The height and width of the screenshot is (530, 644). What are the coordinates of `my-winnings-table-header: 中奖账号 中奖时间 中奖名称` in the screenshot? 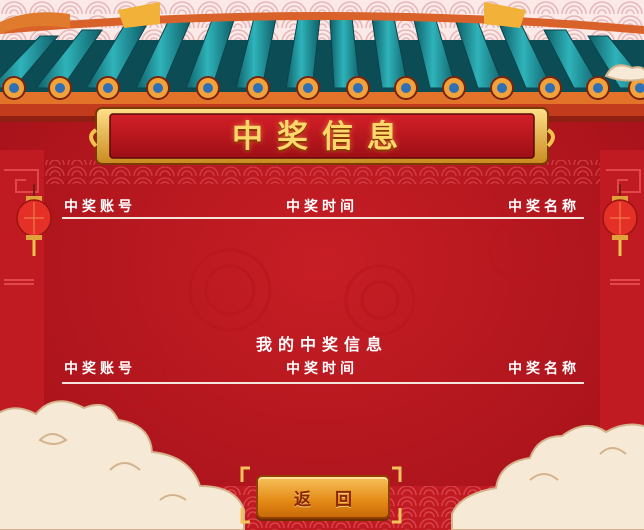 It's located at (322, 368).